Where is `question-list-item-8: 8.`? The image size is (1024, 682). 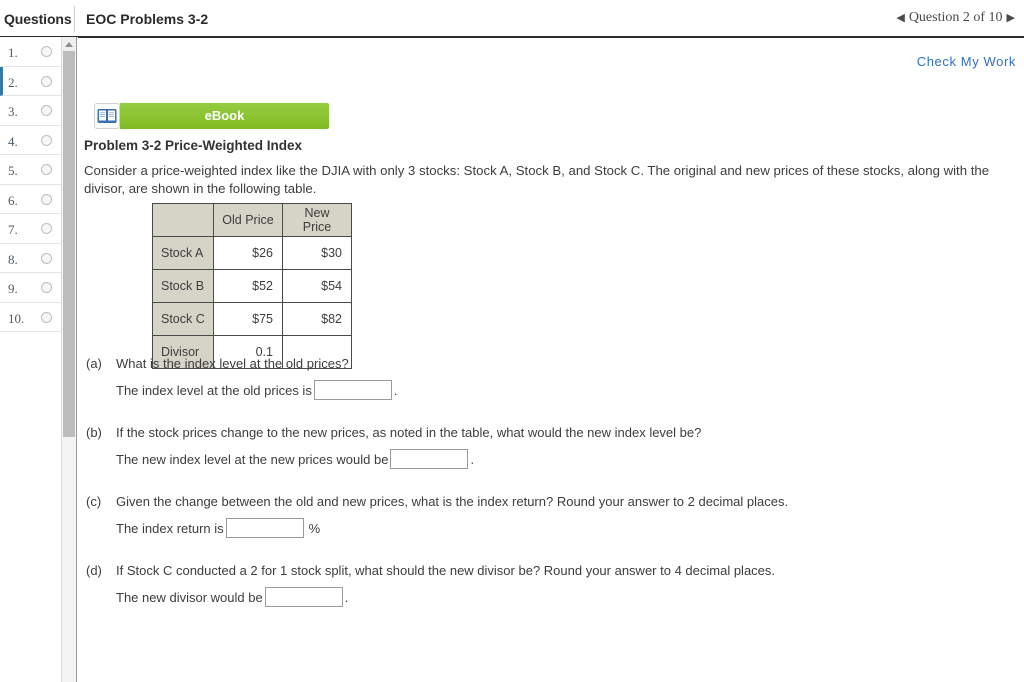
question-list-item-8: 8. is located at coordinates (30, 258).